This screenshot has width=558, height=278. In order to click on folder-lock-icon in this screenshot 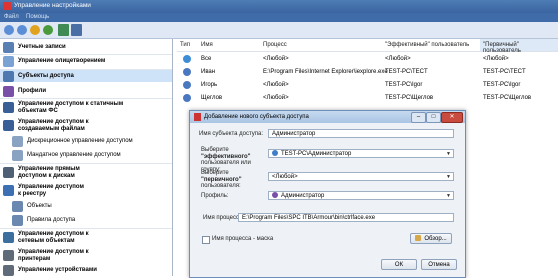, I will do `click(8, 107)`.